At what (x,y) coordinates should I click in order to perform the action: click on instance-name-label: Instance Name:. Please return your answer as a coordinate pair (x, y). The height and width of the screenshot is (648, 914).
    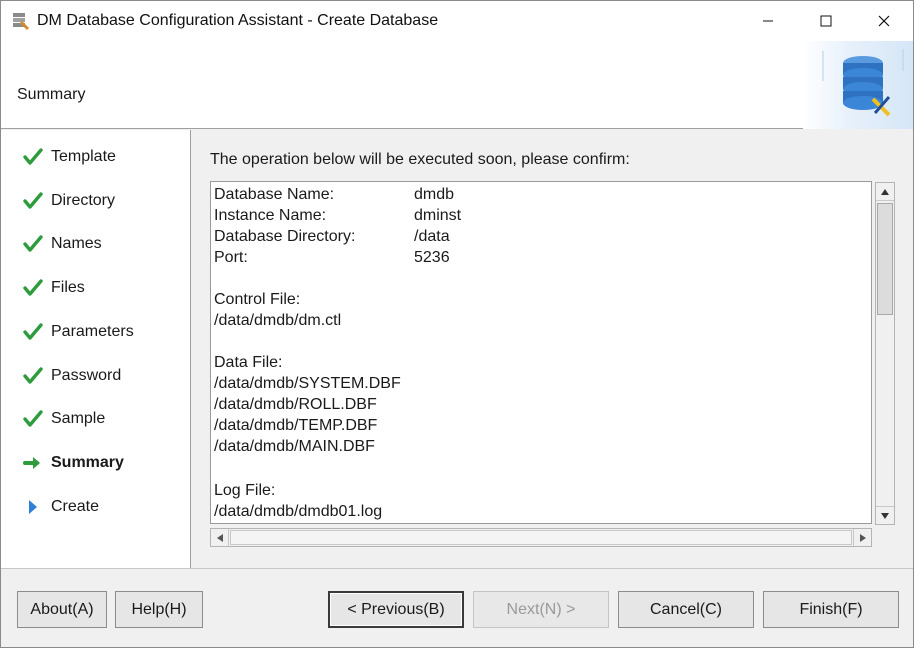
    Looking at the image, I should click on (270, 215).